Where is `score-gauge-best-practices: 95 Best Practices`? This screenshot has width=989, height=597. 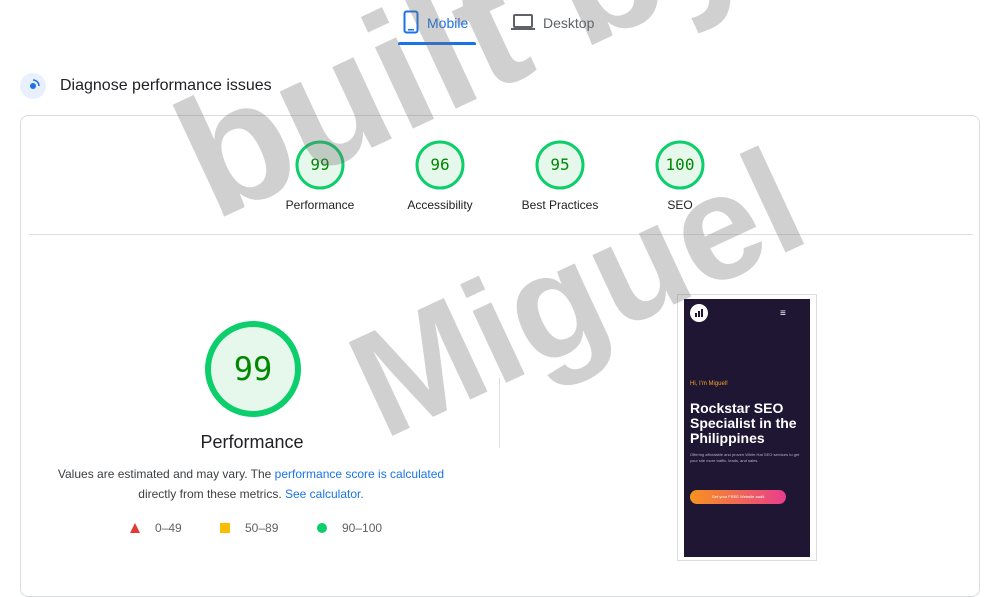 score-gauge-best-practices: 95 Best Practices is located at coordinates (560, 176).